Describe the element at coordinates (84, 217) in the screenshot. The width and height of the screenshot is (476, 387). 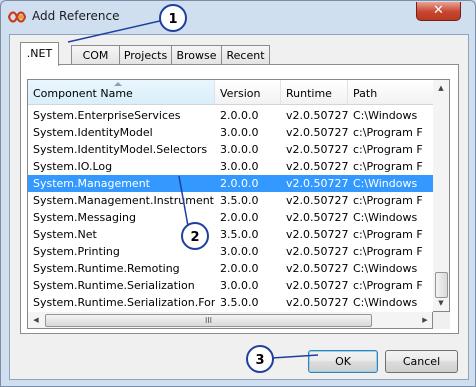
I see `cell-name: System.Messaging` at that location.